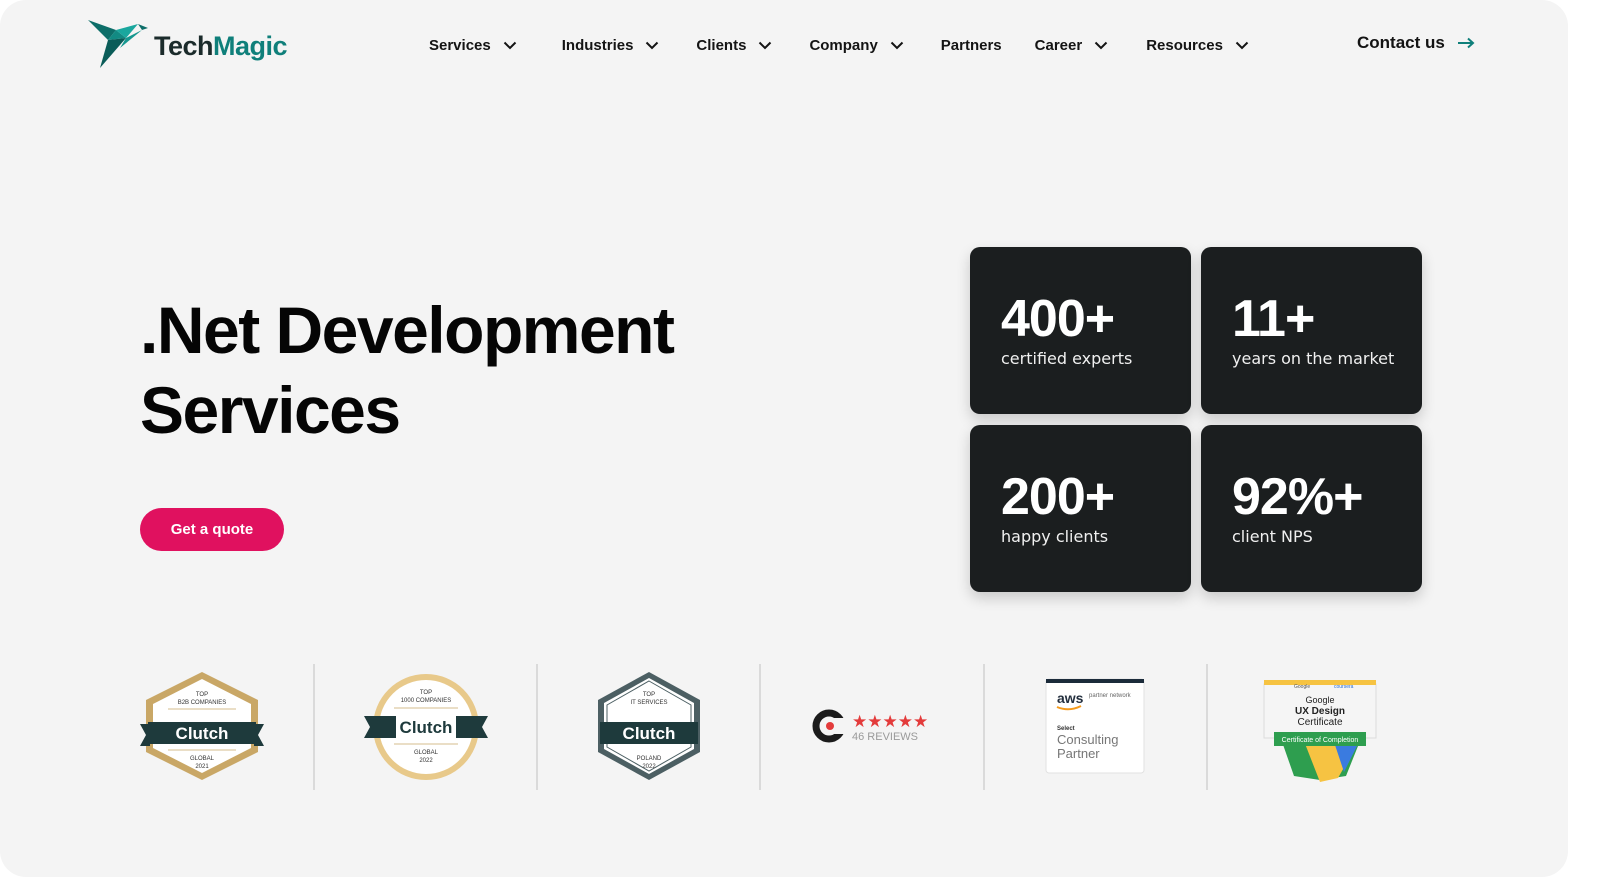 The image size is (1600, 895). Describe the element at coordinates (1058, 319) in the screenshot. I see `stat-value: 400+` at that location.